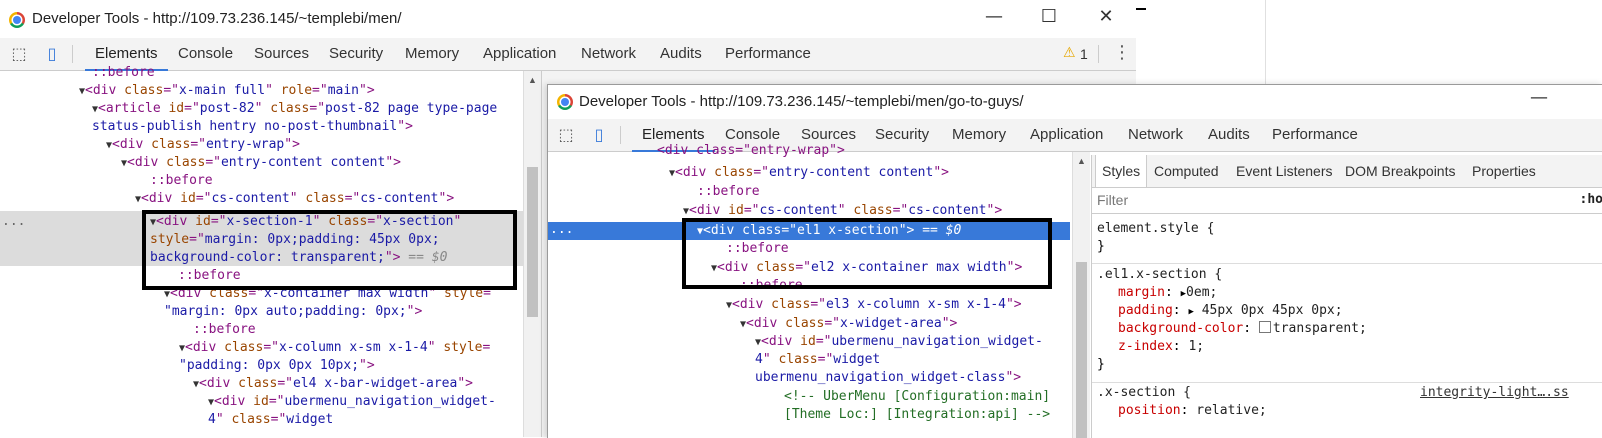  I want to click on rule-selector: .x-section {, so click(1144, 393).